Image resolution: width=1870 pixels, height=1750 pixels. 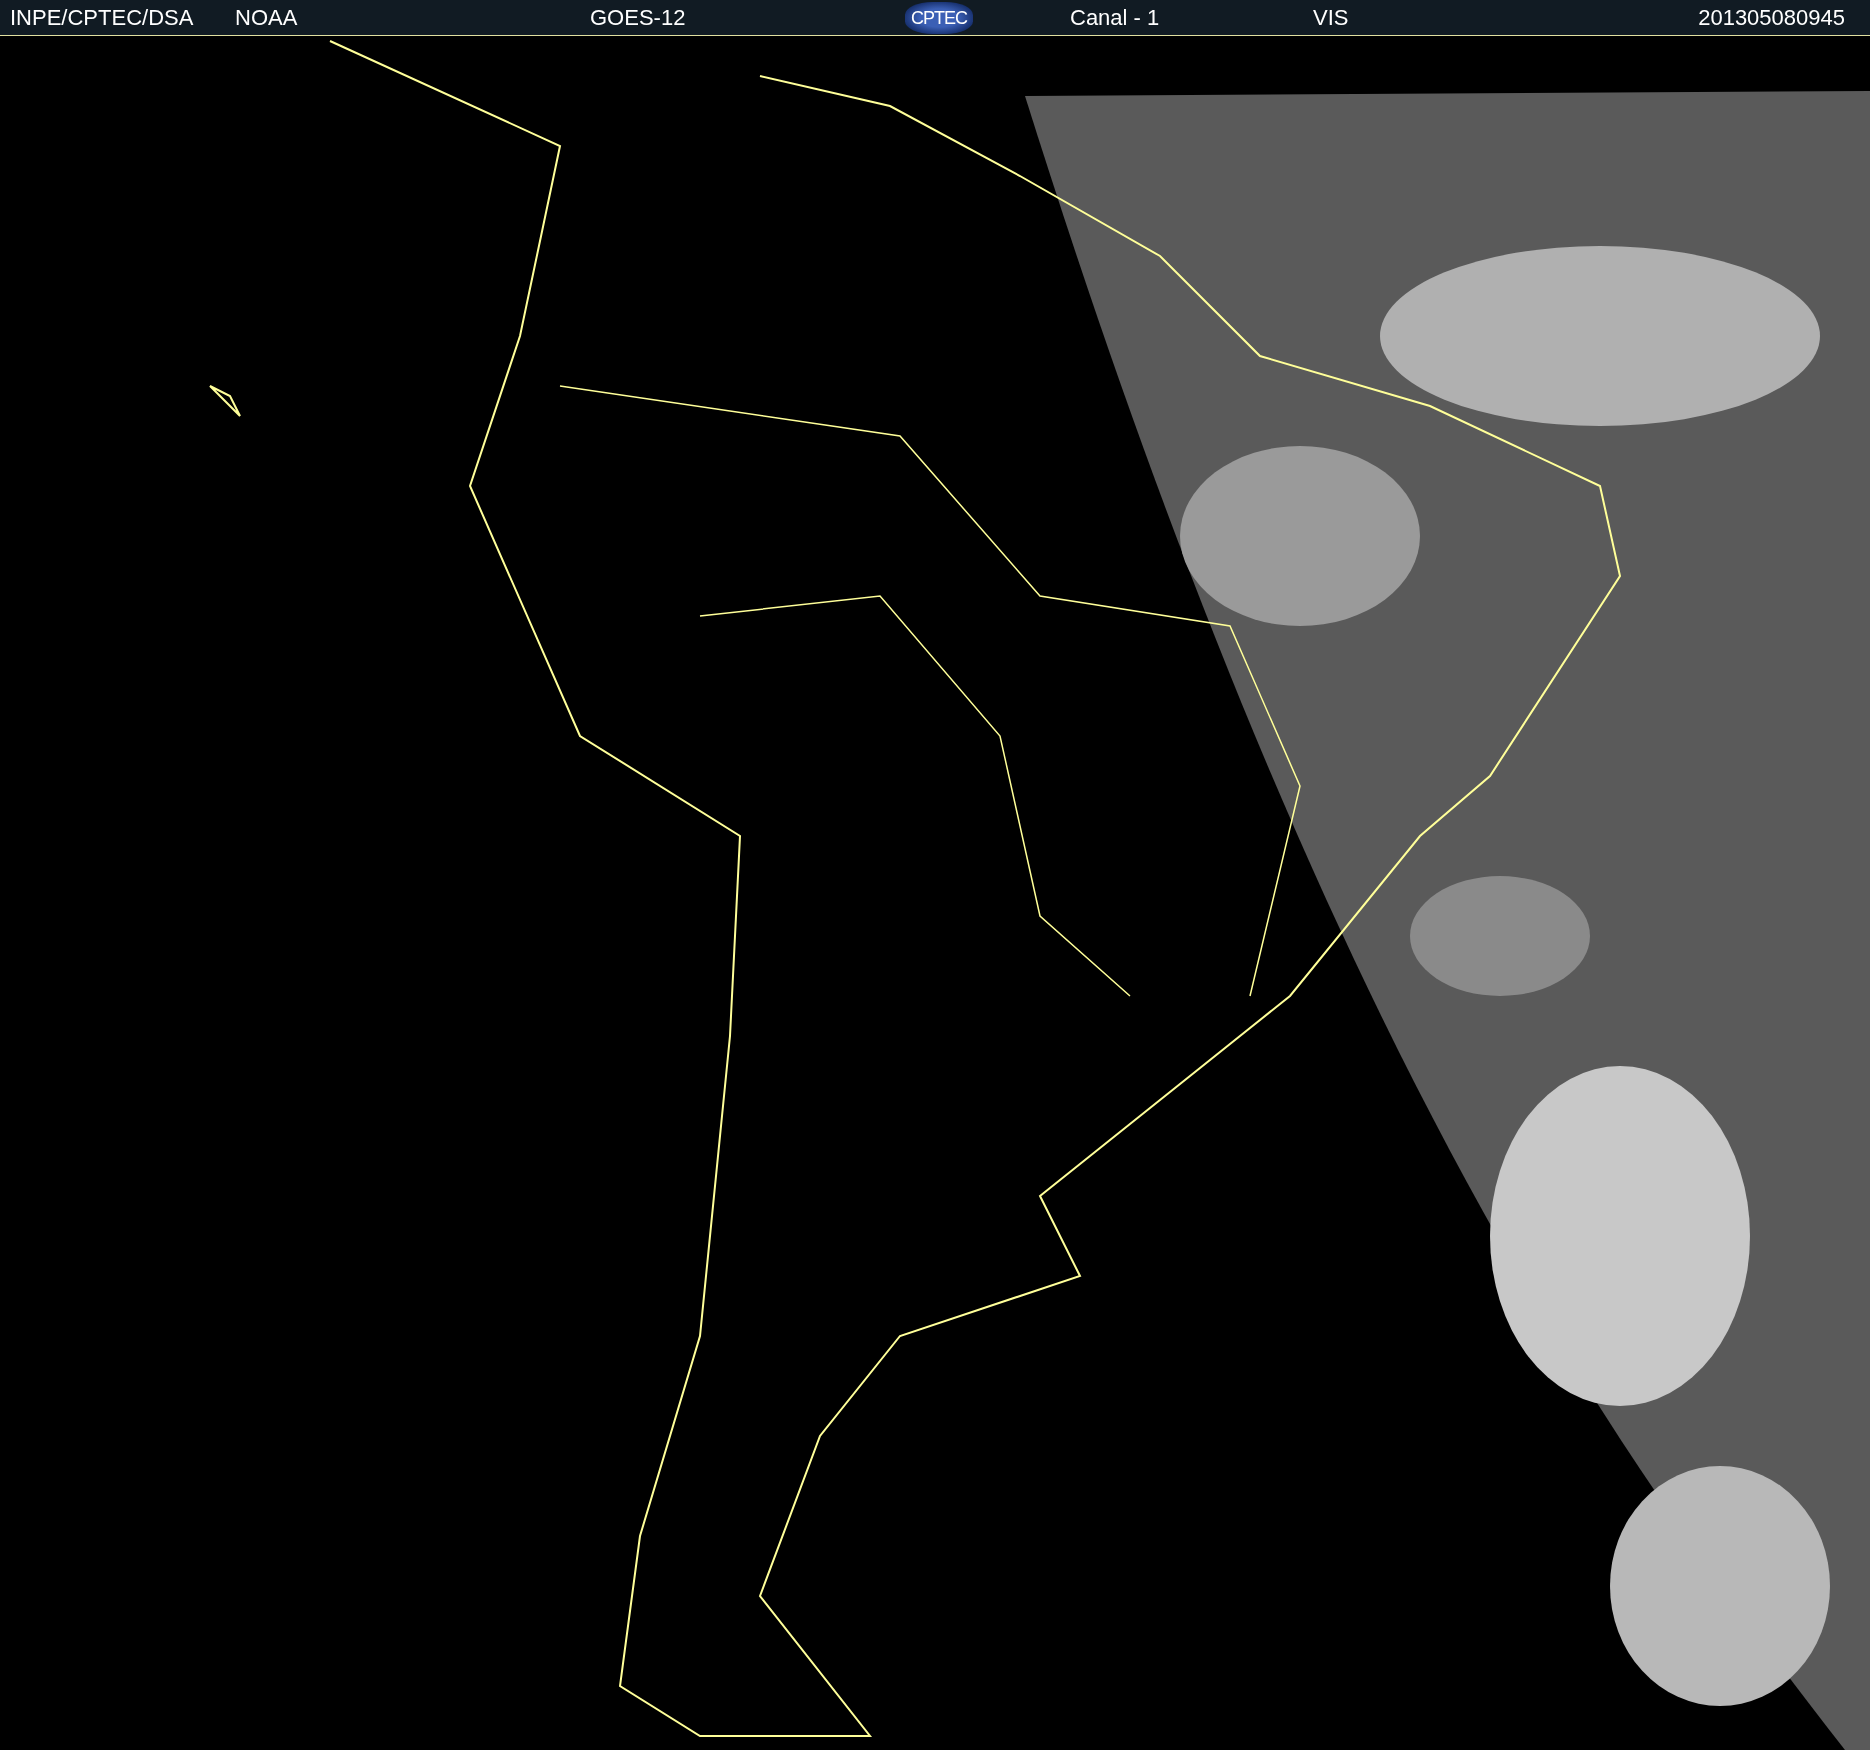 What do you see at coordinates (102, 17) in the screenshot?
I see `header-label: INPE/CPTEC/DSA` at bounding box center [102, 17].